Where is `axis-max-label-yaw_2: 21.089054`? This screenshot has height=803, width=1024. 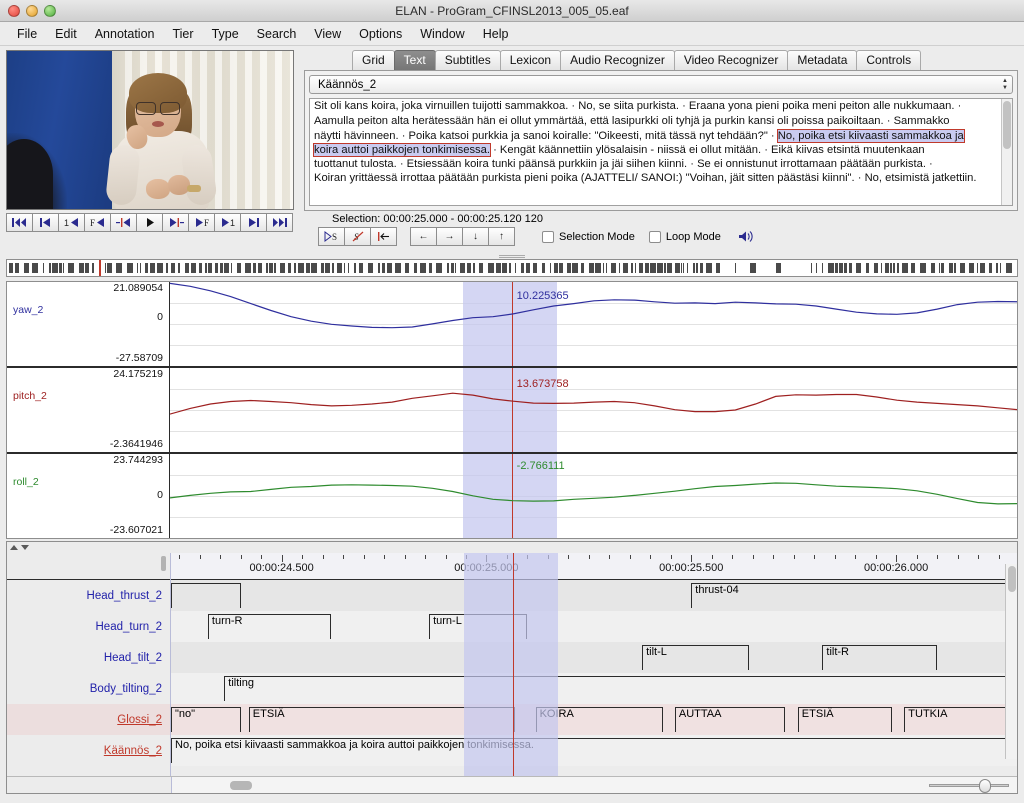
axis-max-label-yaw_2: 21.089054 is located at coordinates (138, 288).